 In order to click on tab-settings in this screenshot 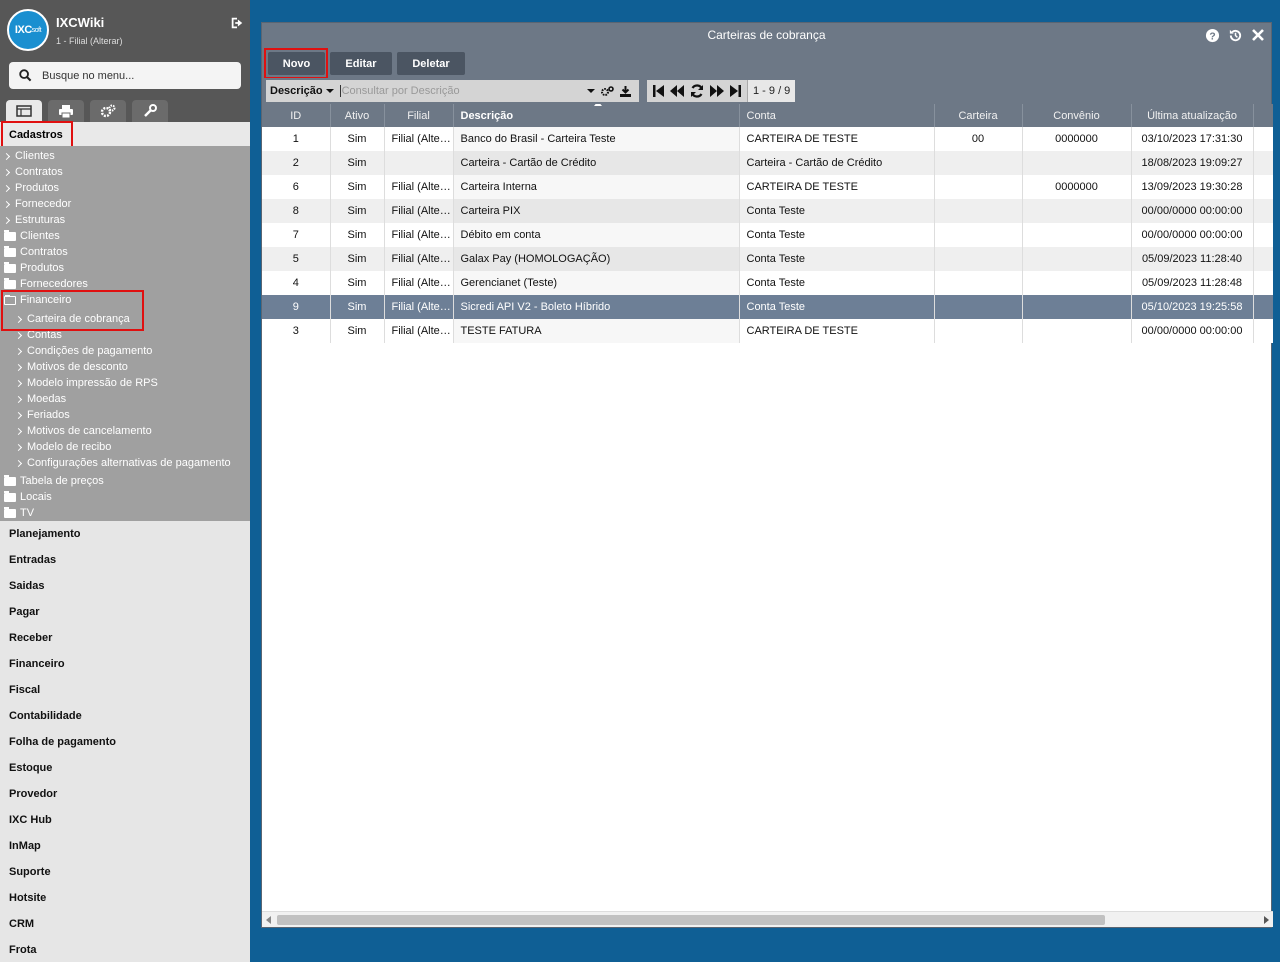, I will do `click(108, 111)`.